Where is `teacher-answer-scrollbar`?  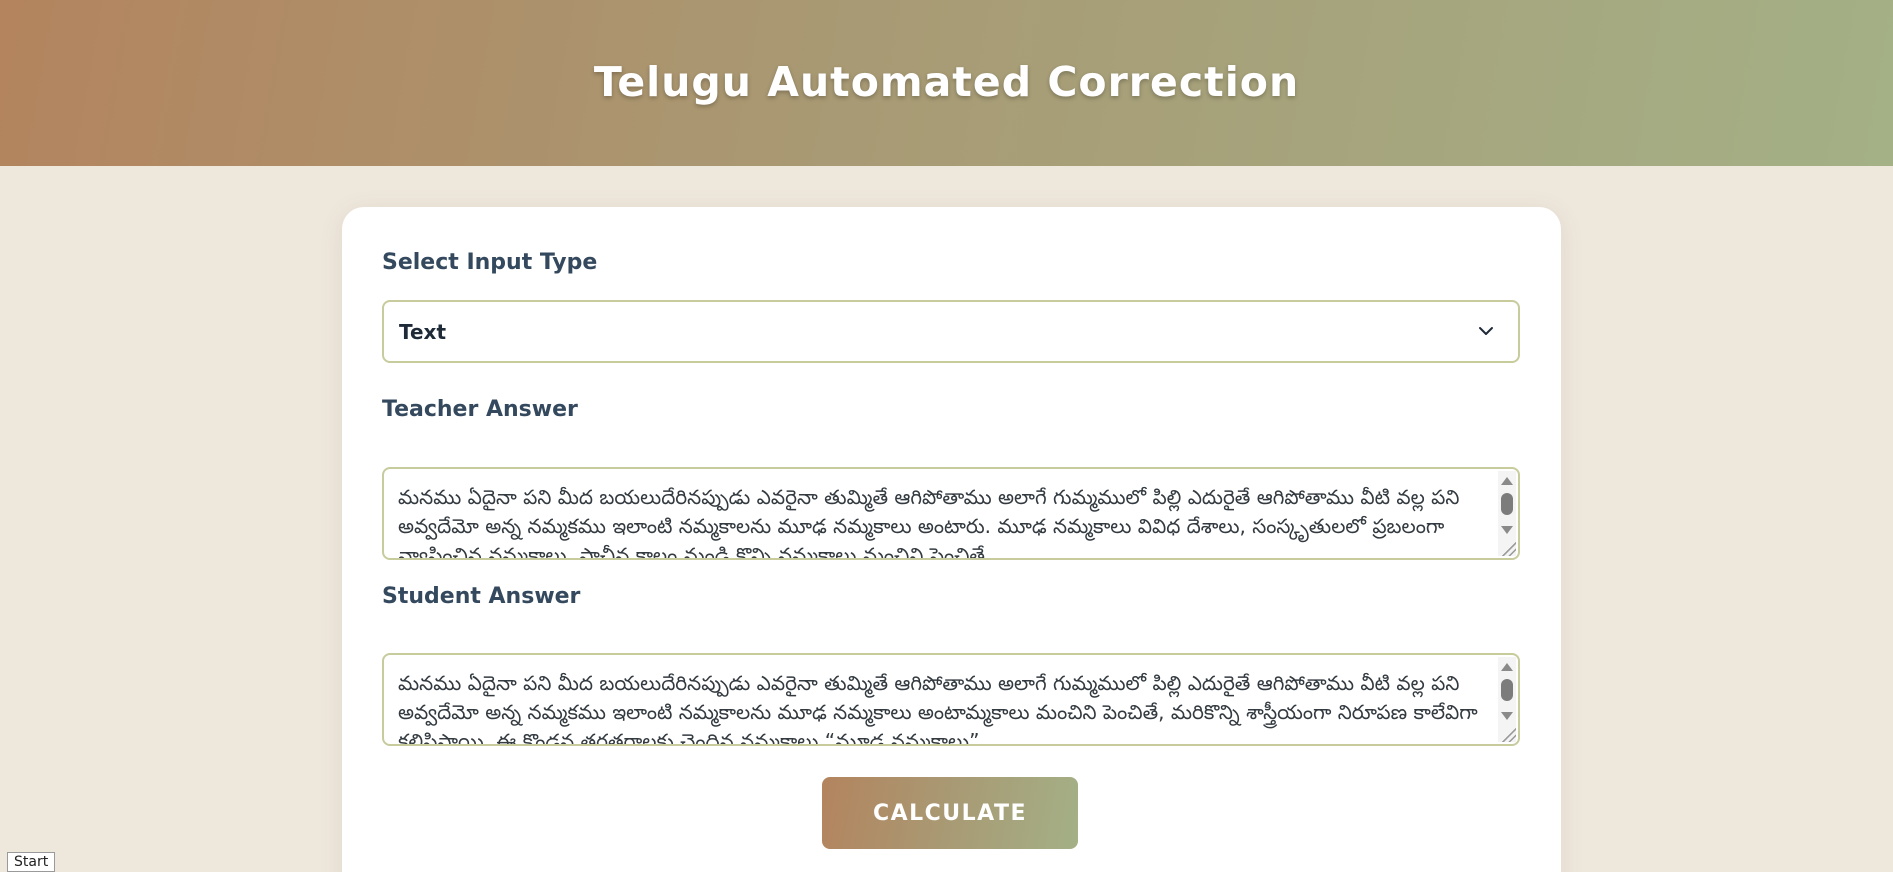
teacher-answer-scrollbar is located at coordinates (1507, 513).